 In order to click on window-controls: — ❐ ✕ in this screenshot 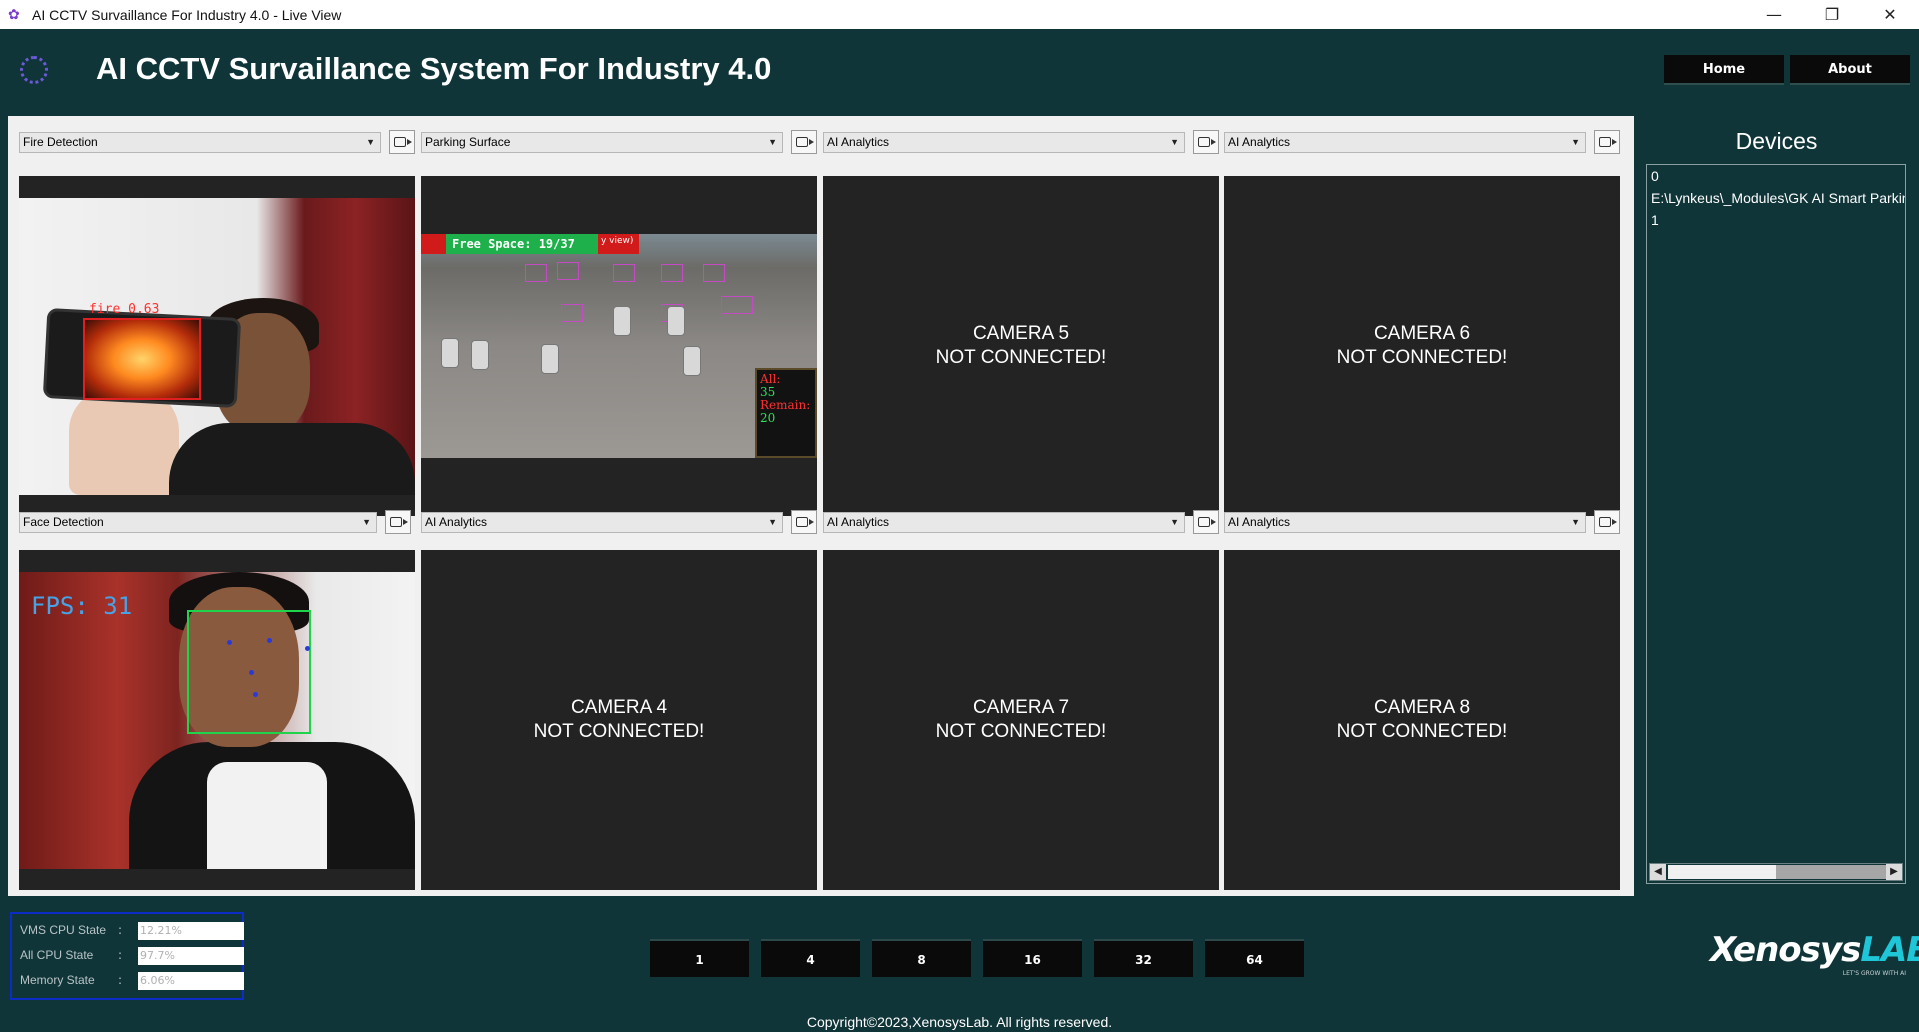, I will do `click(1832, 14)`.